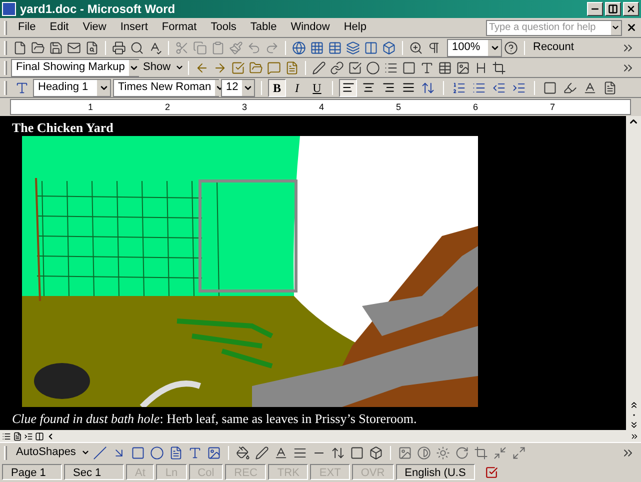 The width and height of the screenshot is (641, 482). What do you see at coordinates (32, 472) in the screenshot?
I see `status-field: Page 1` at bounding box center [32, 472].